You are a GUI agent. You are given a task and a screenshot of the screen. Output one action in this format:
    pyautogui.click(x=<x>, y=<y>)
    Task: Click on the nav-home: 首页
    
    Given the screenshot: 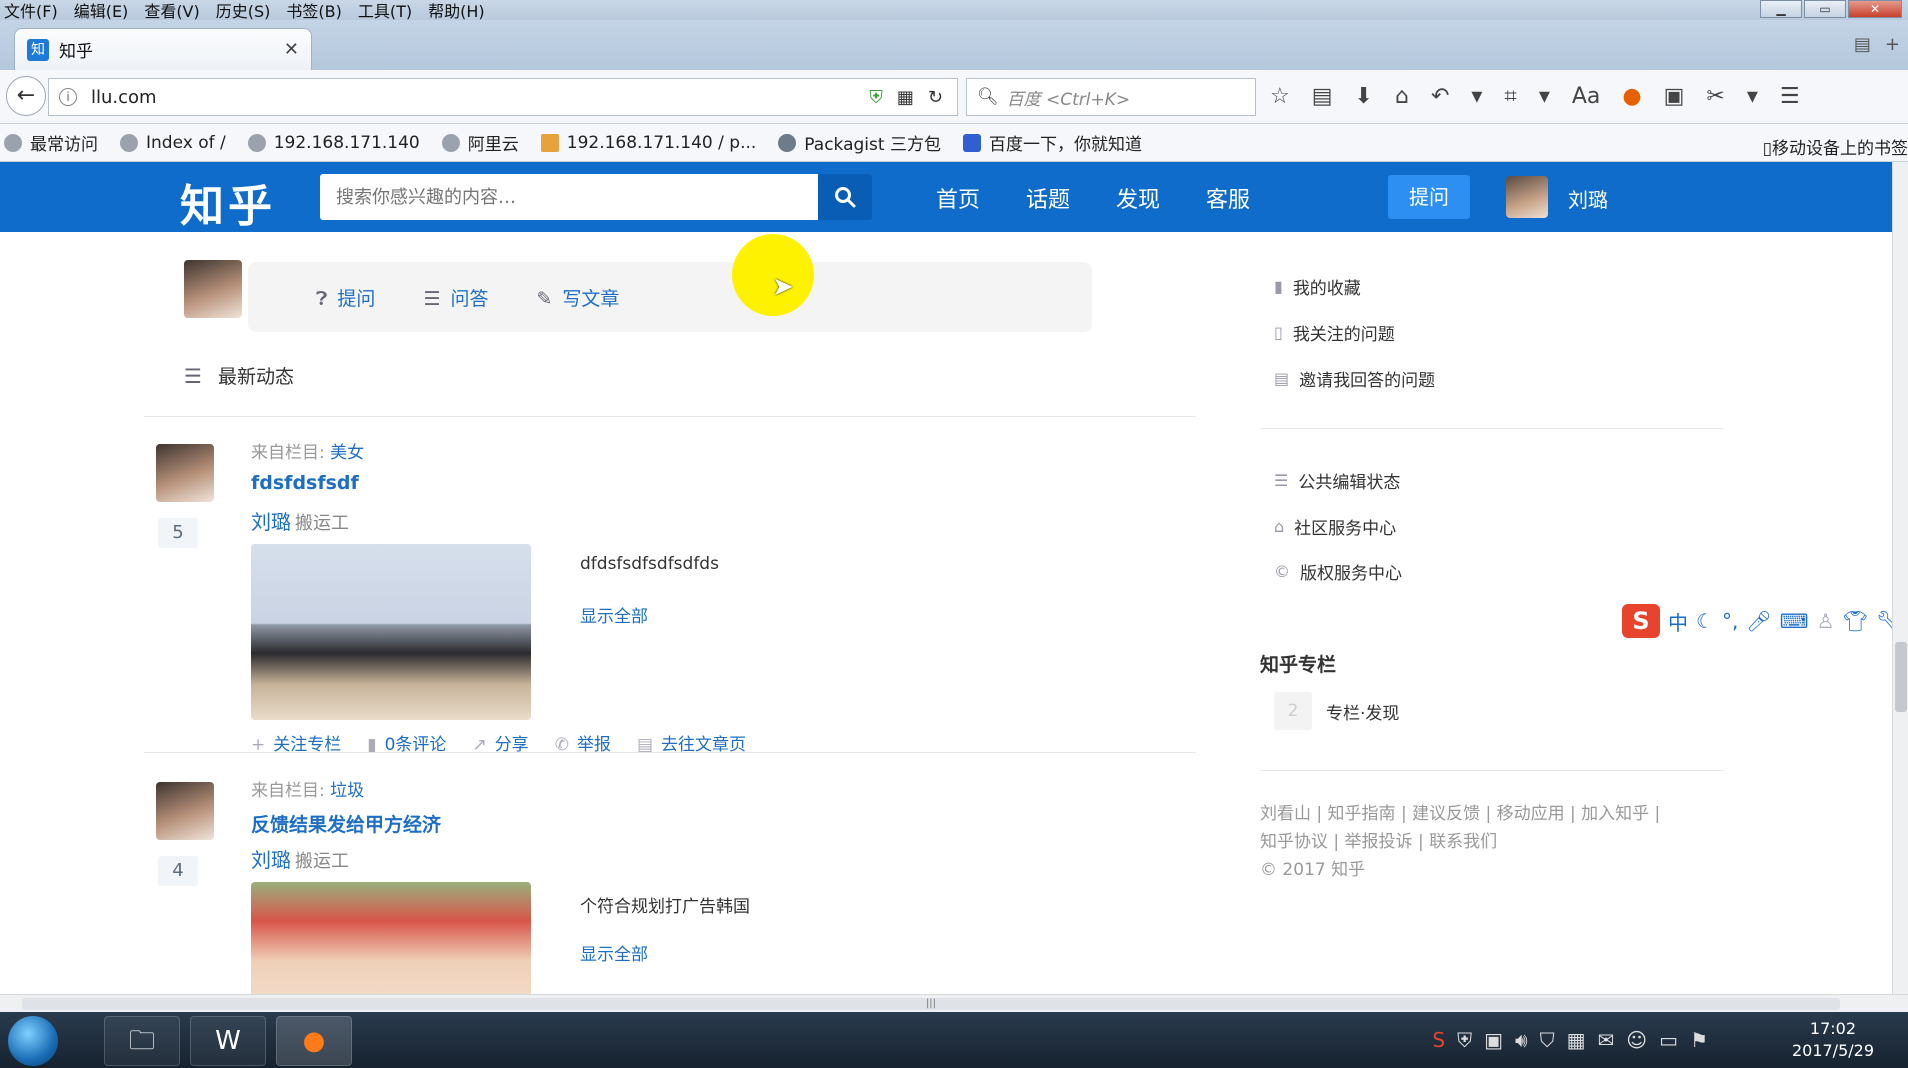 What is the action you would take?
    pyautogui.click(x=958, y=198)
    